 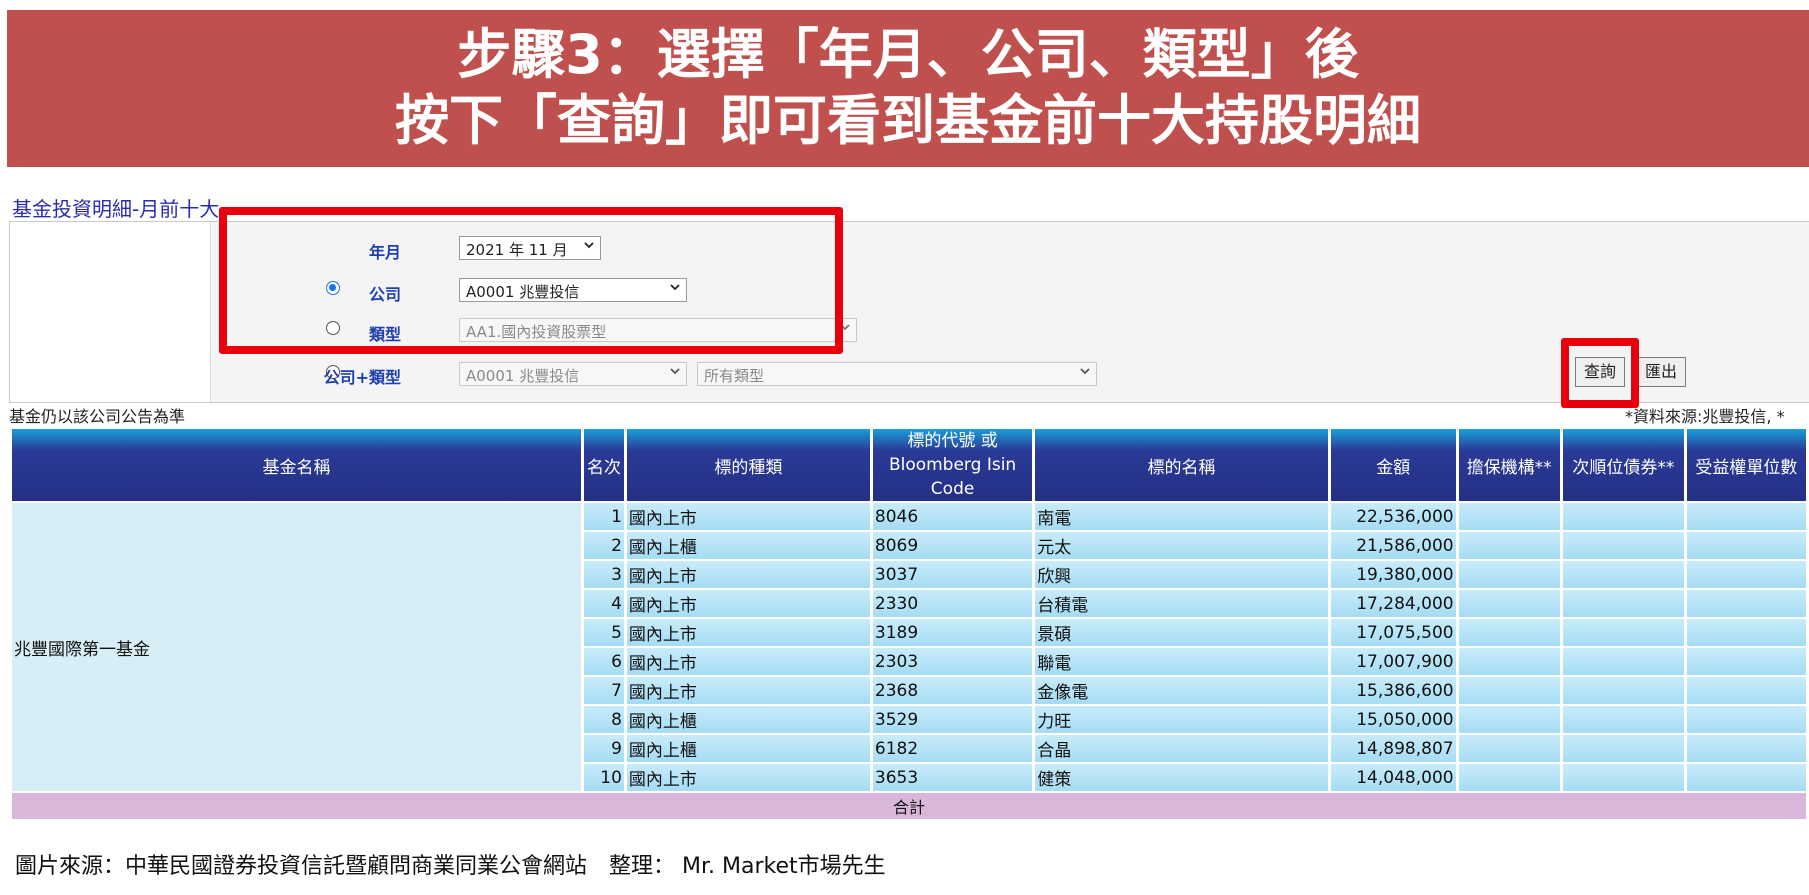 I want to click on banner-line-2: 按下「查詢」即可看到基金前十大持股明細, so click(x=908, y=120).